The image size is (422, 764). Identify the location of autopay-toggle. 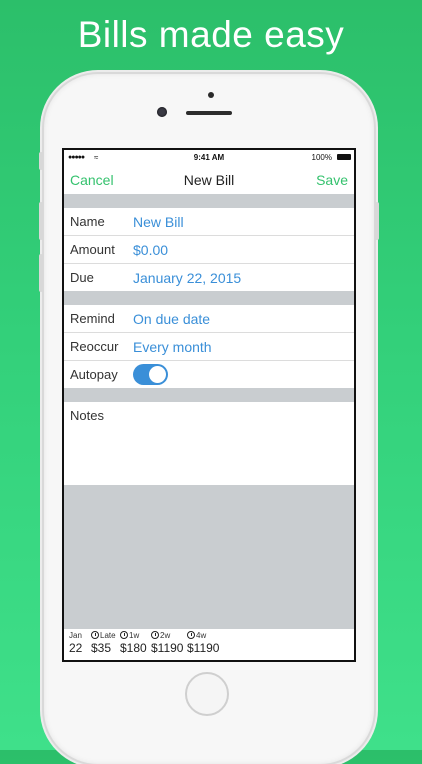
(150, 374).